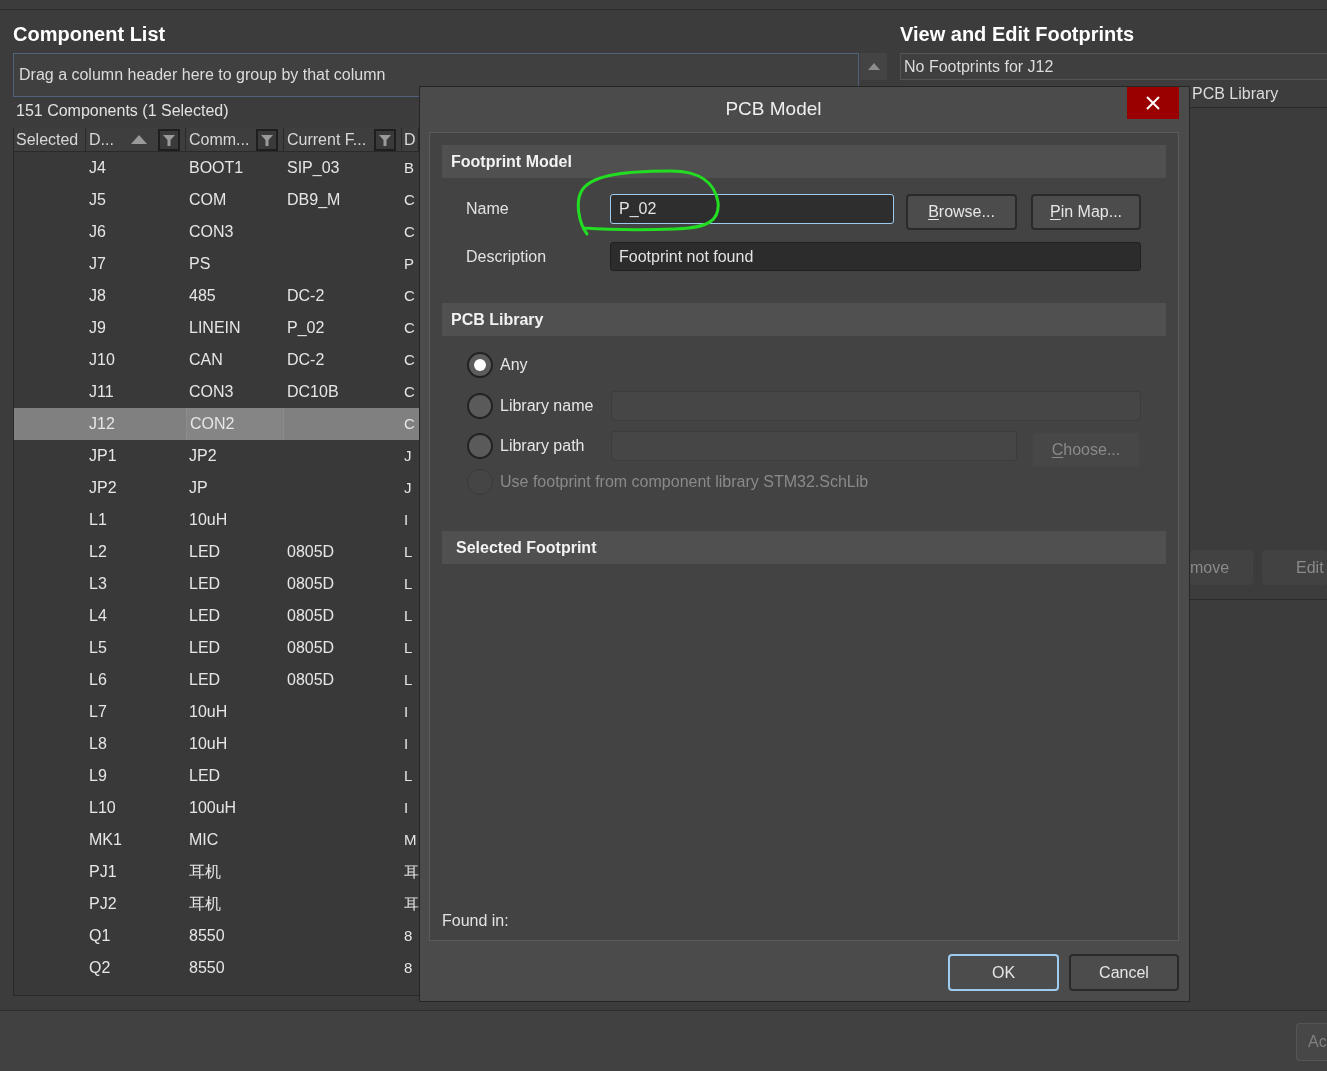  What do you see at coordinates (506, 256) in the screenshot?
I see `field-label: Description` at bounding box center [506, 256].